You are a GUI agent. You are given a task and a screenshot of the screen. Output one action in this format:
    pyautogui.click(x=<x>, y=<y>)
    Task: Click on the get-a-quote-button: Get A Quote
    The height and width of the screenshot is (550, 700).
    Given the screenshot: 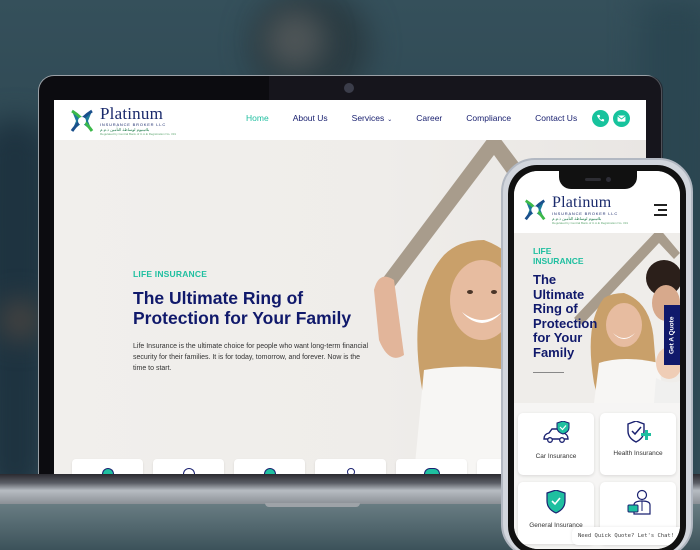 What is the action you would take?
    pyautogui.click(x=672, y=335)
    